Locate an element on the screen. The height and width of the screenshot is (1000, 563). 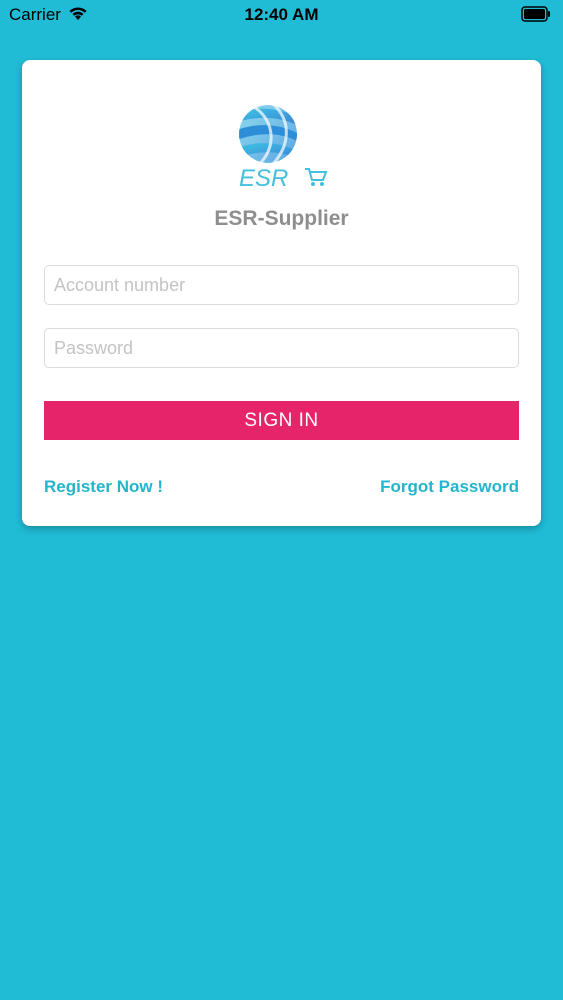
register-link: Register Now ! is located at coordinates (103, 487).